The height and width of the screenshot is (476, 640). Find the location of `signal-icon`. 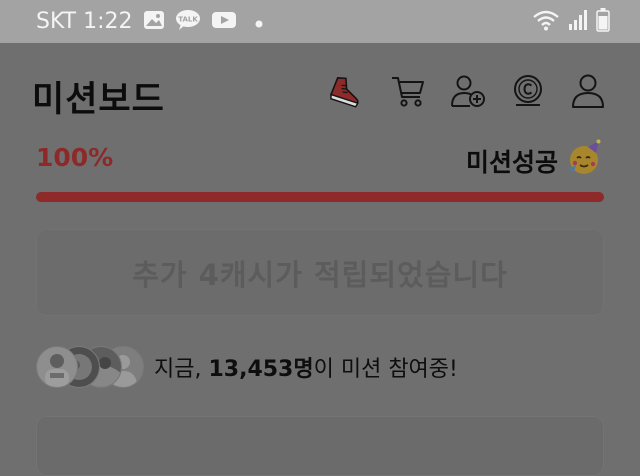

signal-icon is located at coordinates (578, 22).